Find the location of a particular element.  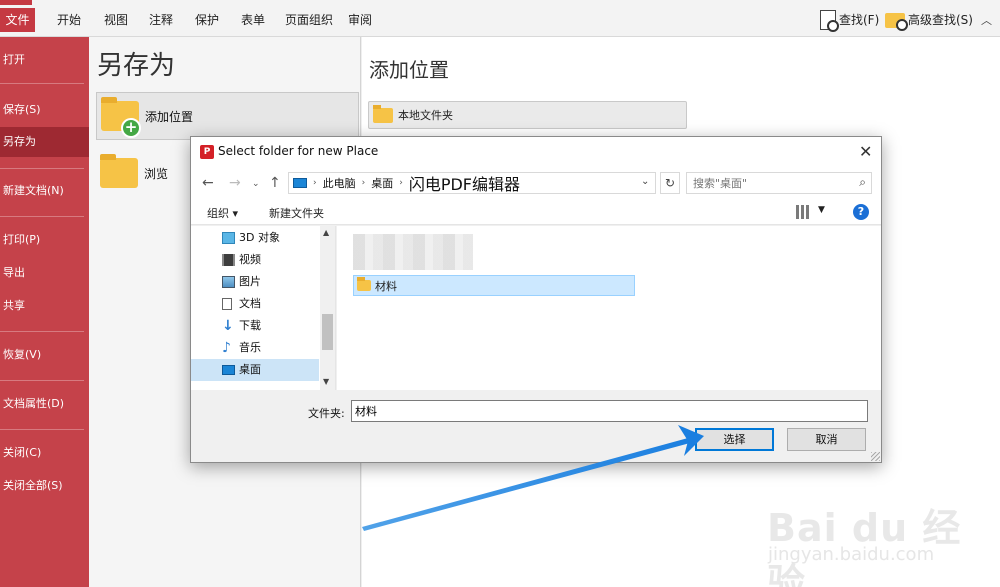

nav-item-pictures: 图片 is located at coordinates (255, 282).